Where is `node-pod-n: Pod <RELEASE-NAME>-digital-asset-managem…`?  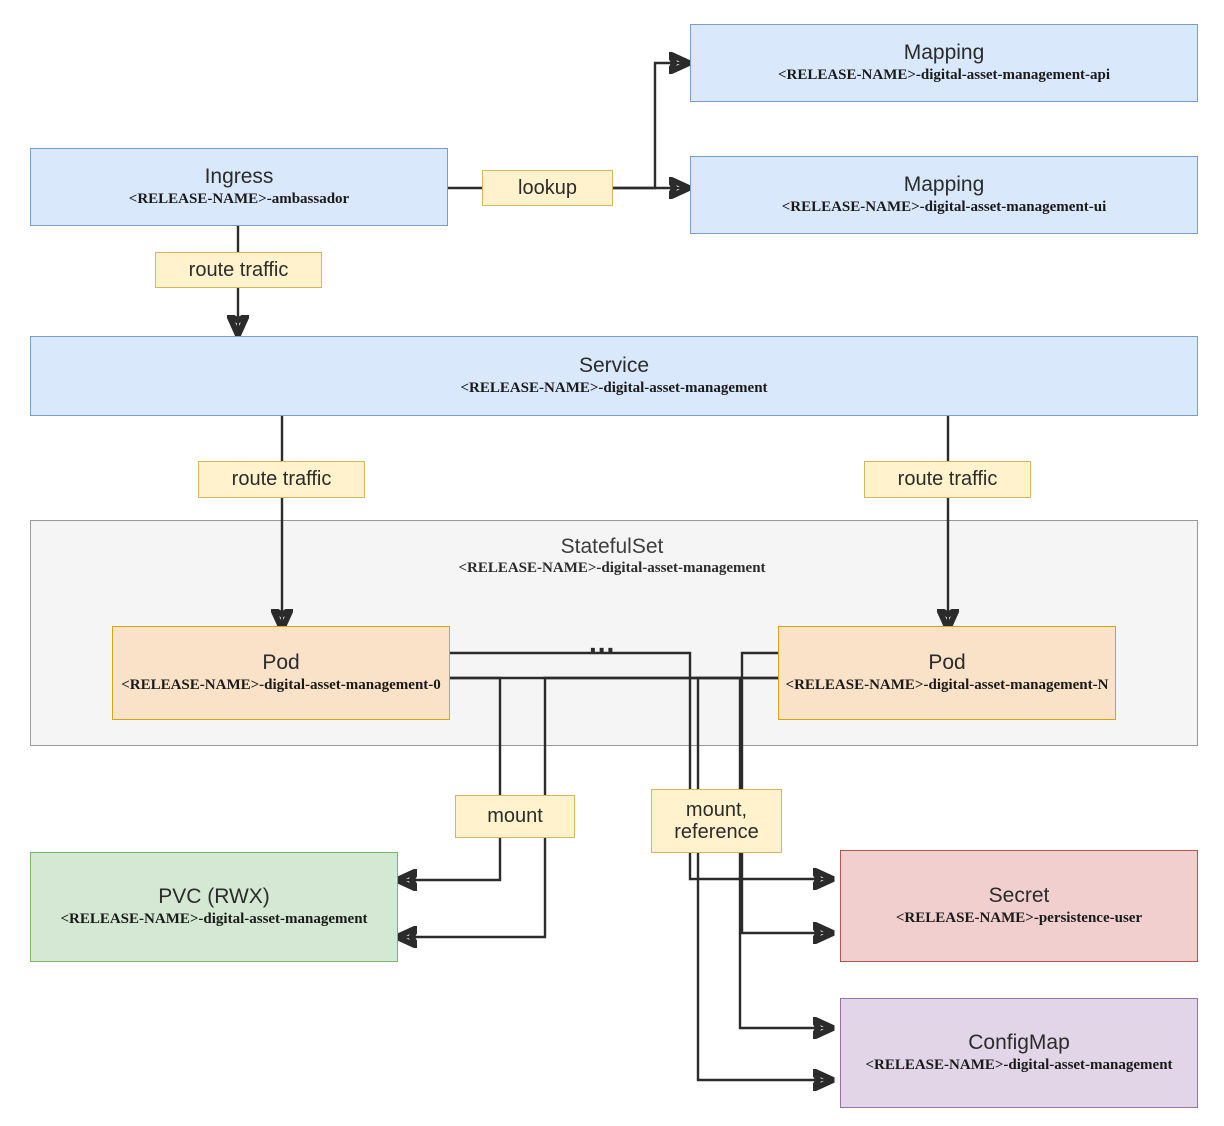 node-pod-n: Pod <RELEASE-NAME>-digital-asset-managem… is located at coordinates (947, 673).